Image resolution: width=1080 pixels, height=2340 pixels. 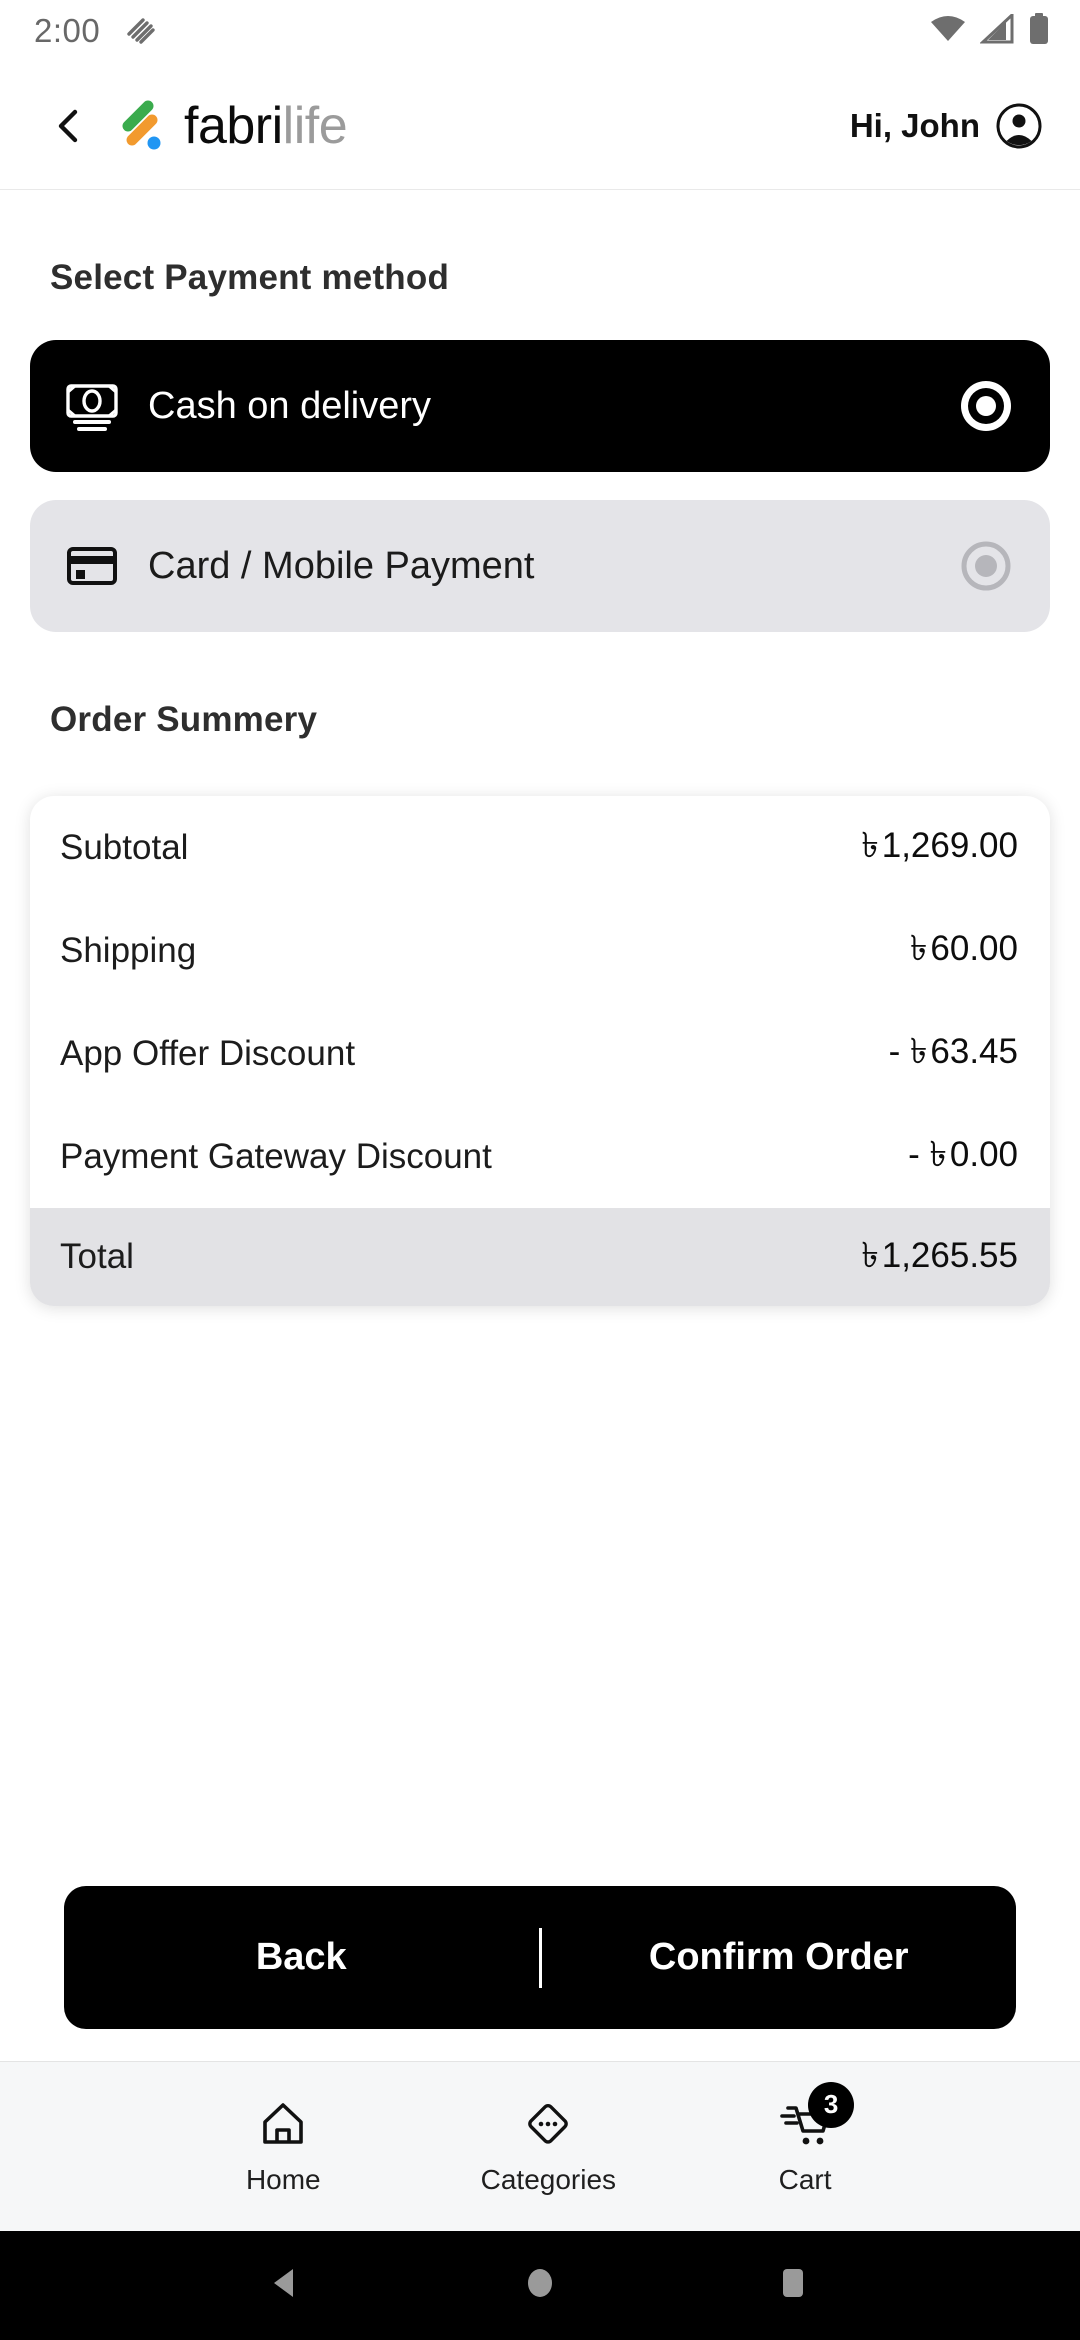 What do you see at coordinates (548, 2179) in the screenshot?
I see `nav-label: Categories` at bounding box center [548, 2179].